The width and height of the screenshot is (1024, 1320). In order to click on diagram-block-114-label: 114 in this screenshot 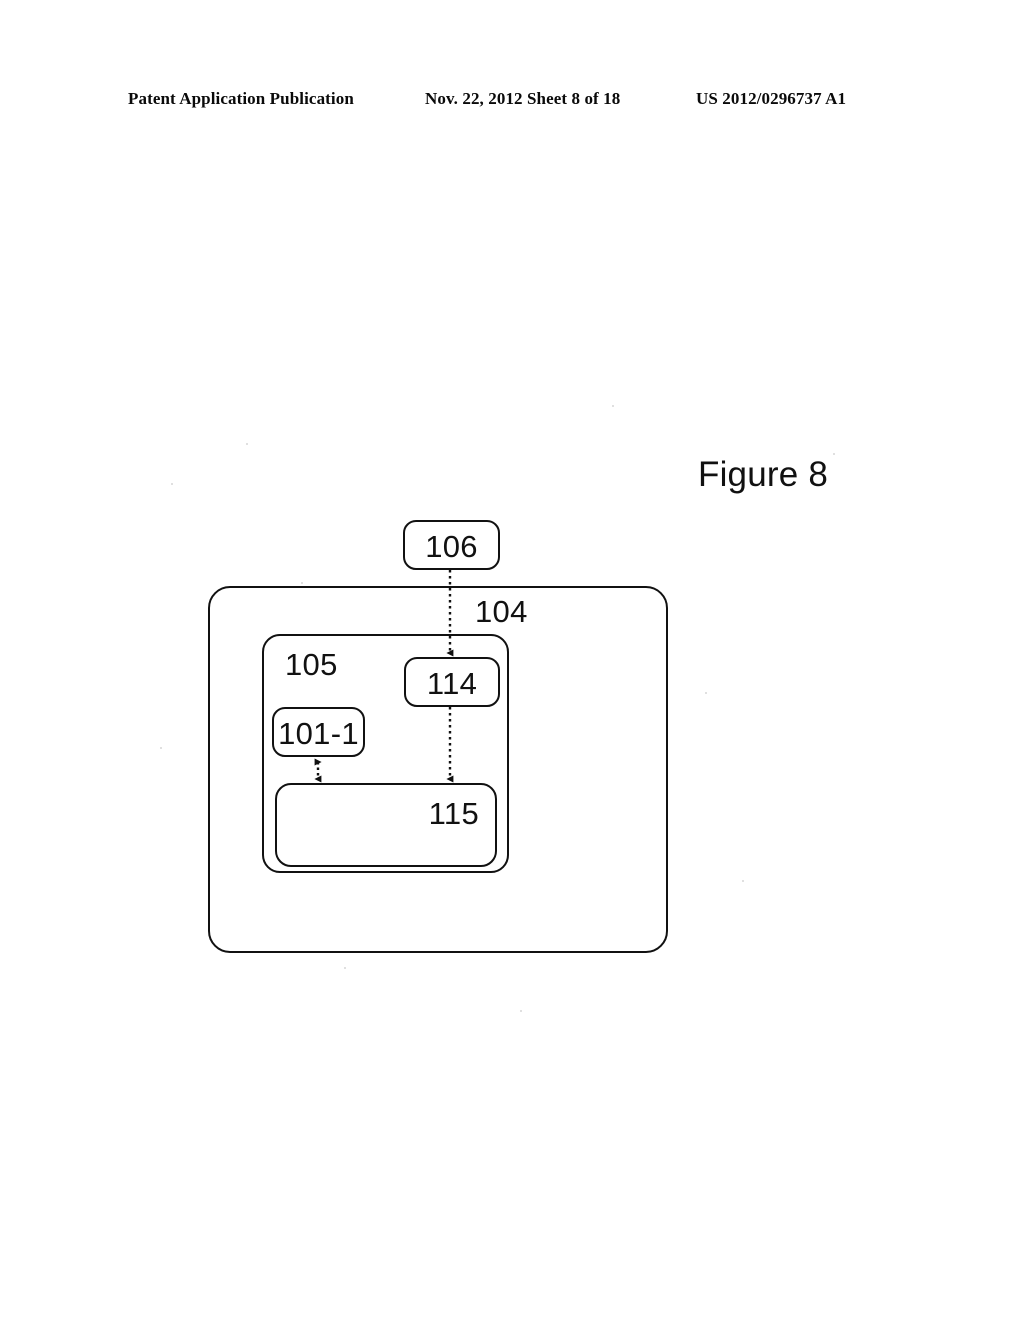, I will do `click(452, 683)`.